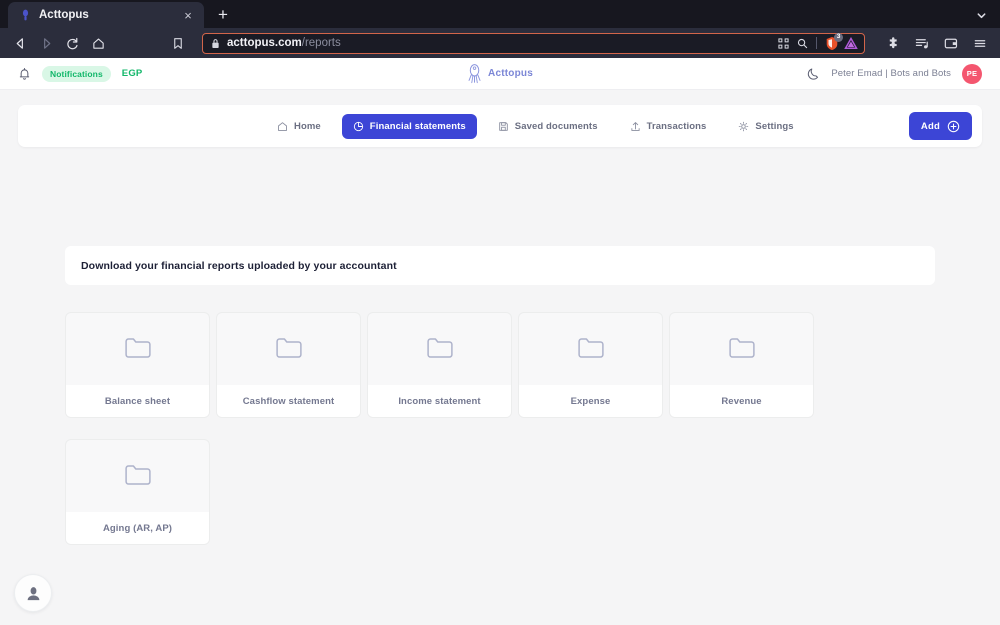  I want to click on back-arrow-icon, so click(20, 43).